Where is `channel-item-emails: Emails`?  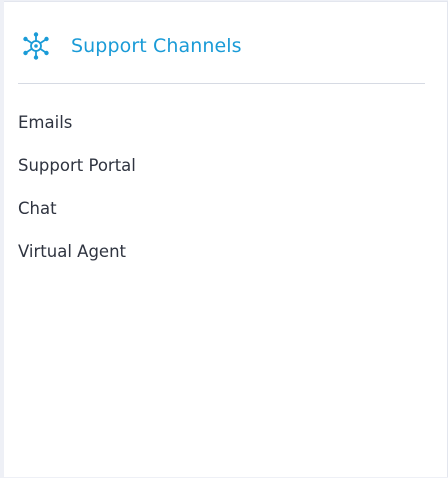
channel-item-emails: Emails is located at coordinates (77, 131).